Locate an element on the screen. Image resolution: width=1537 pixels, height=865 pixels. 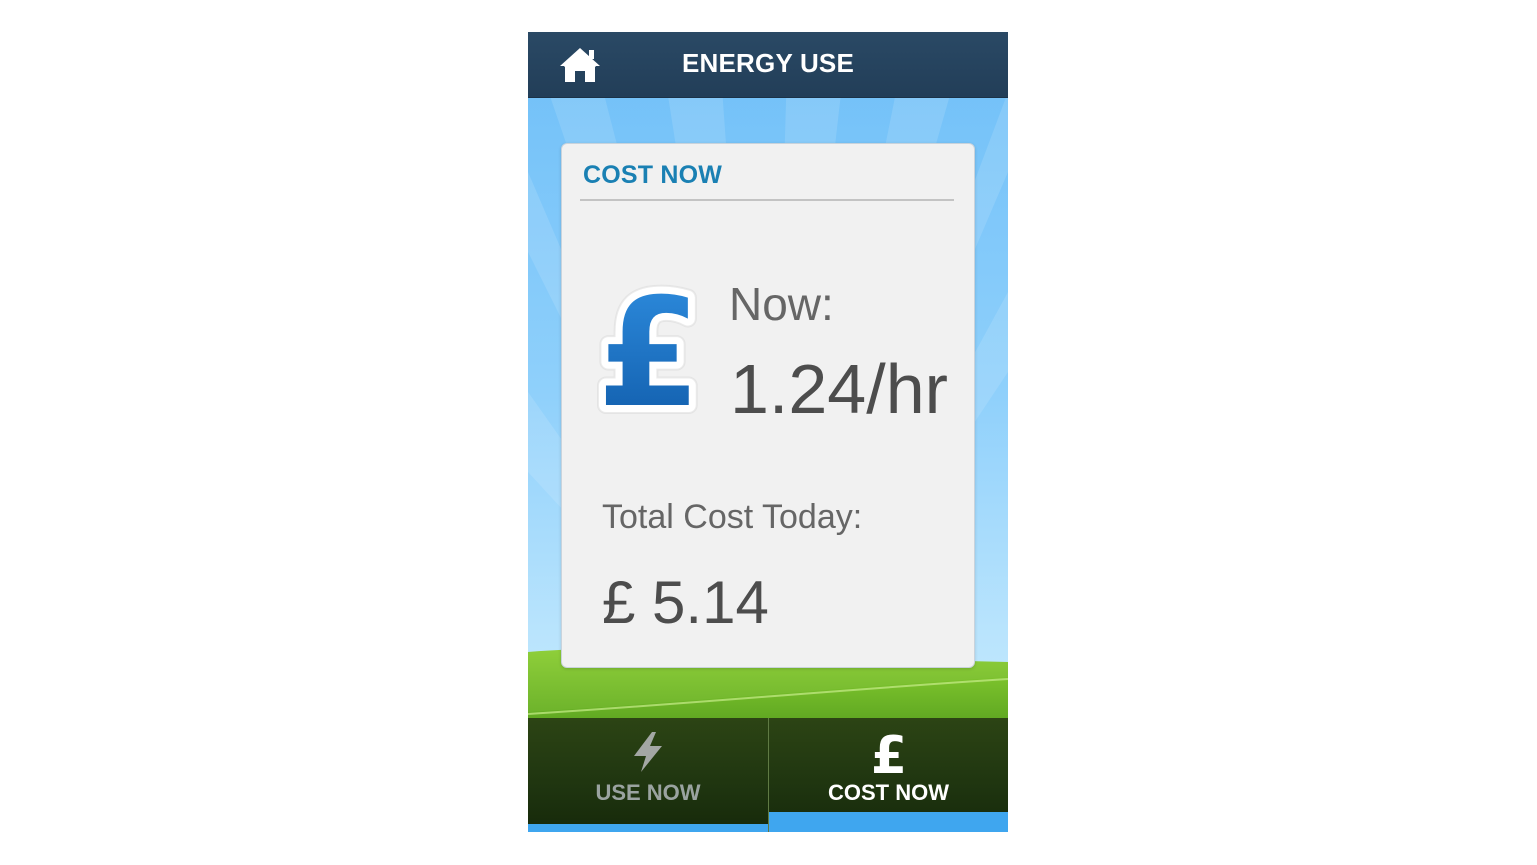
tab-label: USE NOW is located at coordinates (648, 792).